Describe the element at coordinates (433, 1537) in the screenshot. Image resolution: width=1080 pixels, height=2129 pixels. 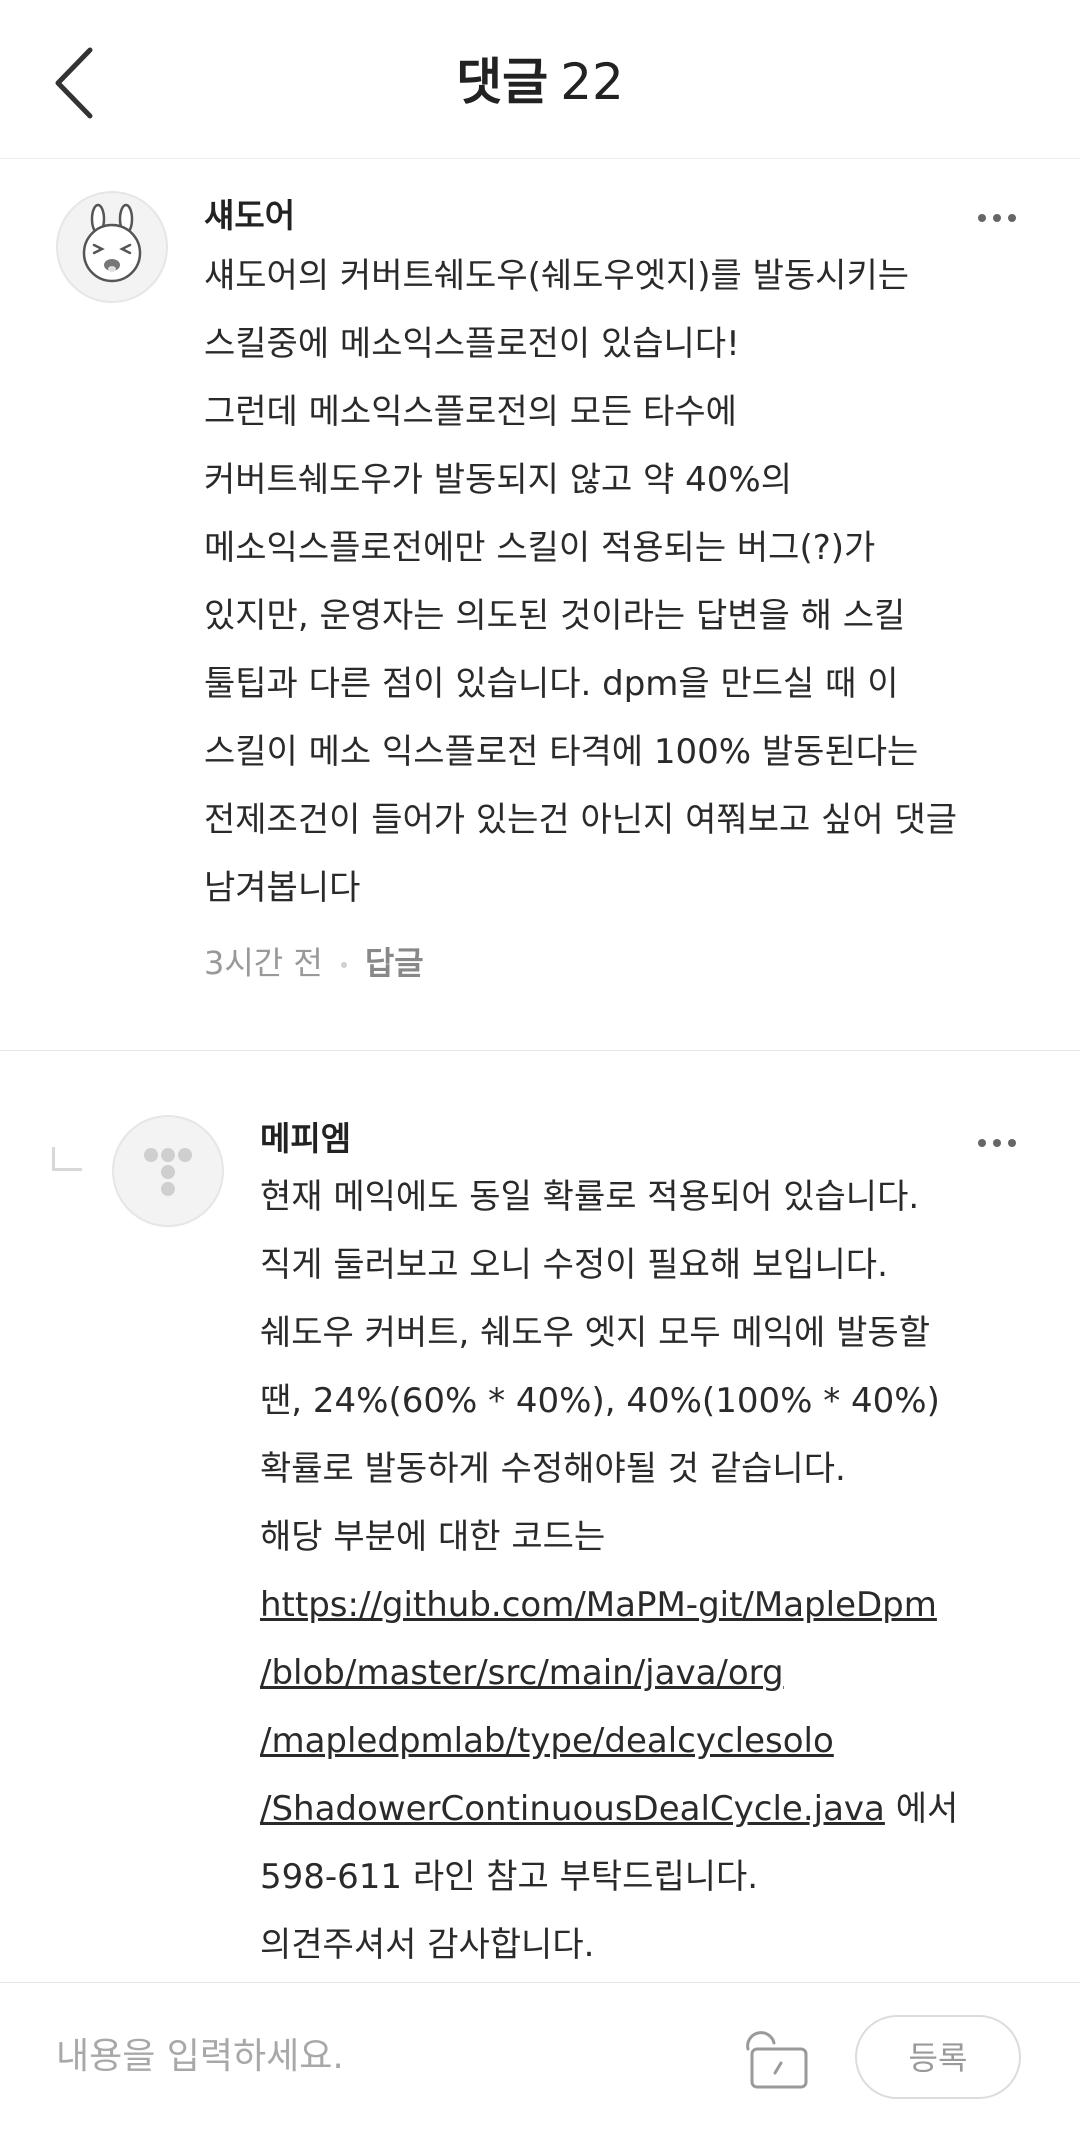
I see `comment-line: 해당 부분에 대한 코드는` at that location.